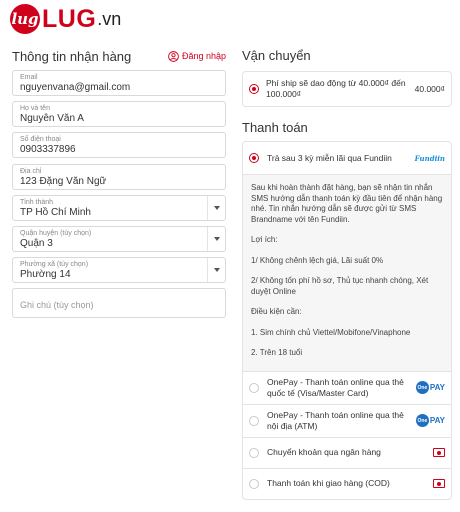 The width and height of the screenshot is (460, 512). I want to click on name-label: Họ và tên, so click(35, 108).